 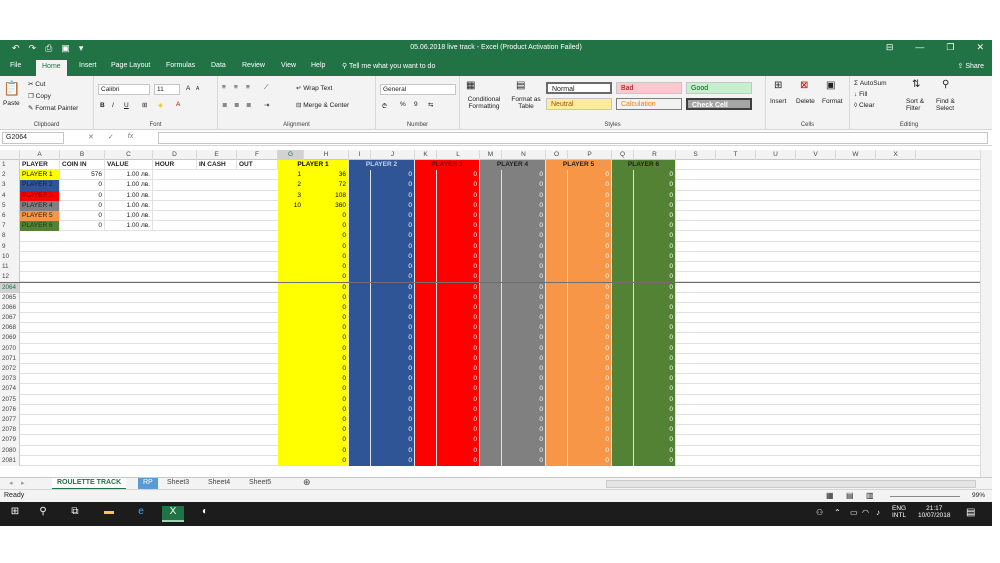 What do you see at coordinates (291, 175) in the screenshot?
I see `track-count-cell: 1` at bounding box center [291, 175].